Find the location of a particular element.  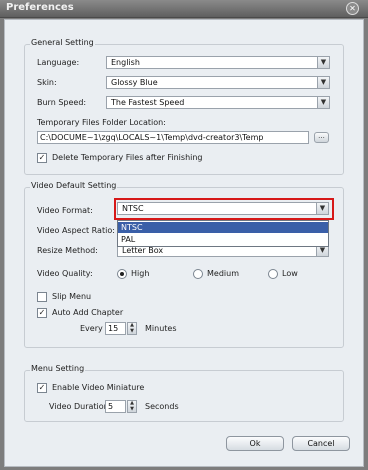

video-format-select: NTSC ▼ is located at coordinates (223, 208).